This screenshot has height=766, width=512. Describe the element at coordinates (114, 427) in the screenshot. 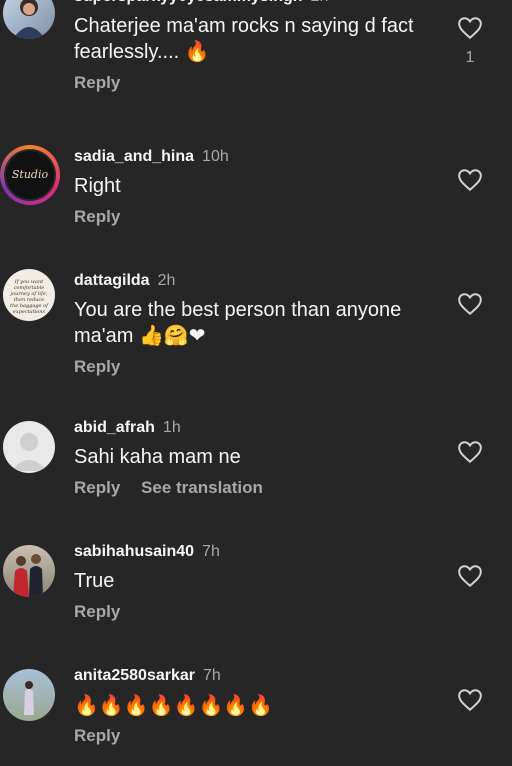

I see `username: abid_afrah` at that location.